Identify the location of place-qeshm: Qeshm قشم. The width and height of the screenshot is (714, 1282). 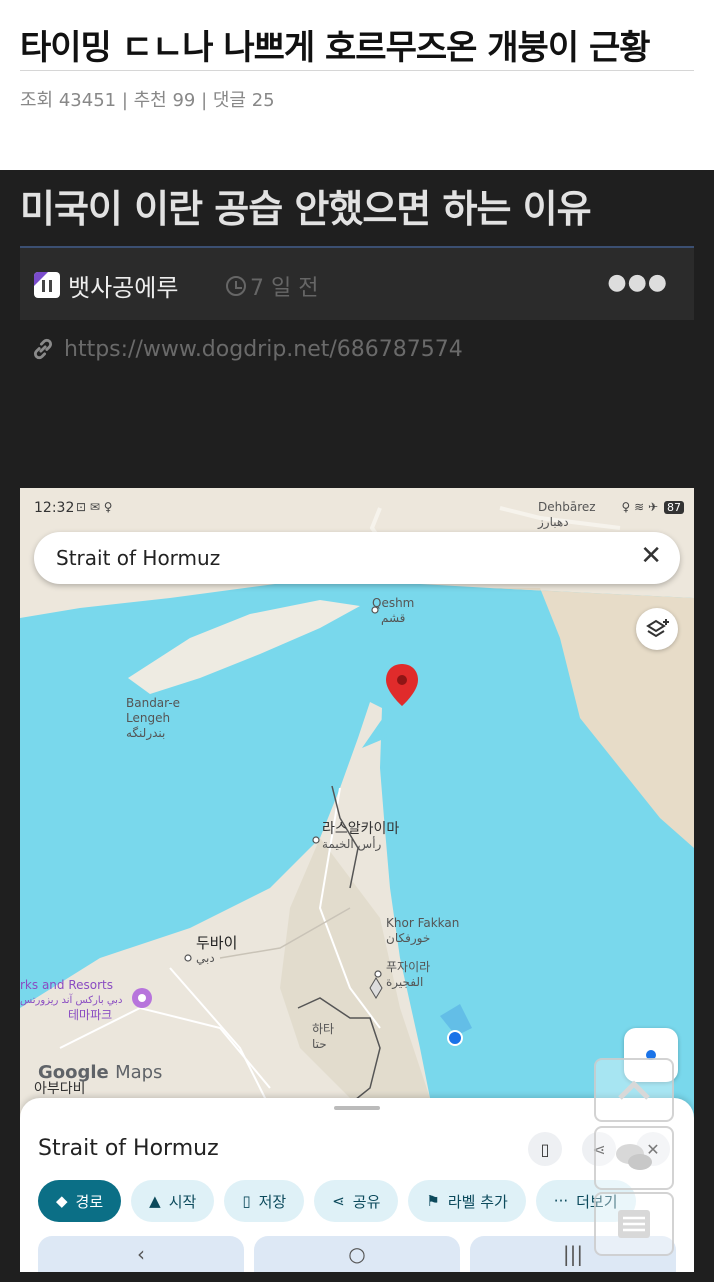
(393, 610).